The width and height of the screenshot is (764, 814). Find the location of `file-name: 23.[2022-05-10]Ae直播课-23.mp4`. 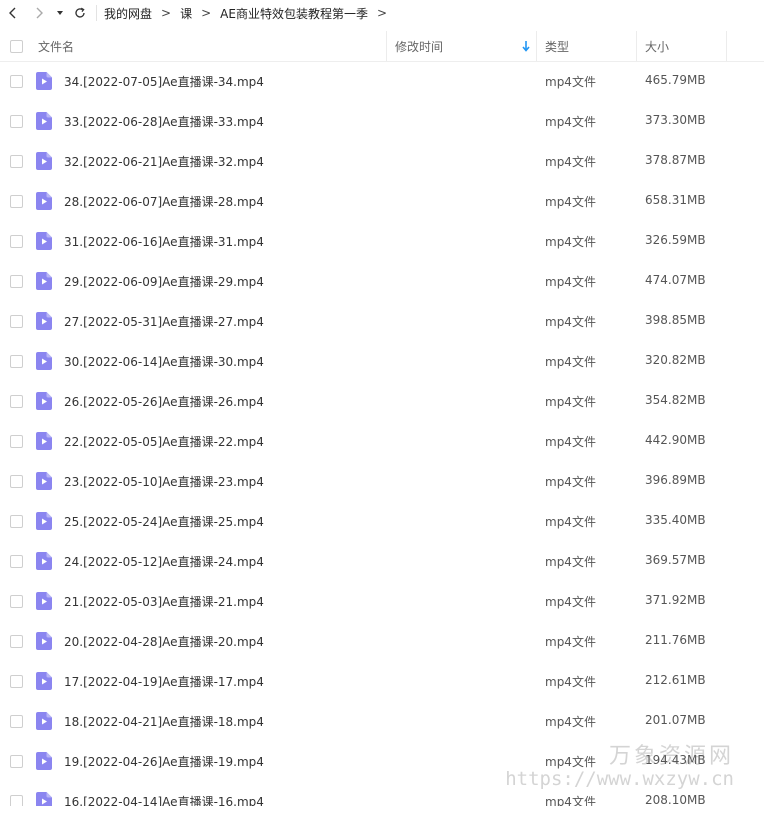

file-name: 23.[2022-05-10]Ae直播课-23.mp4 is located at coordinates (164, 481).